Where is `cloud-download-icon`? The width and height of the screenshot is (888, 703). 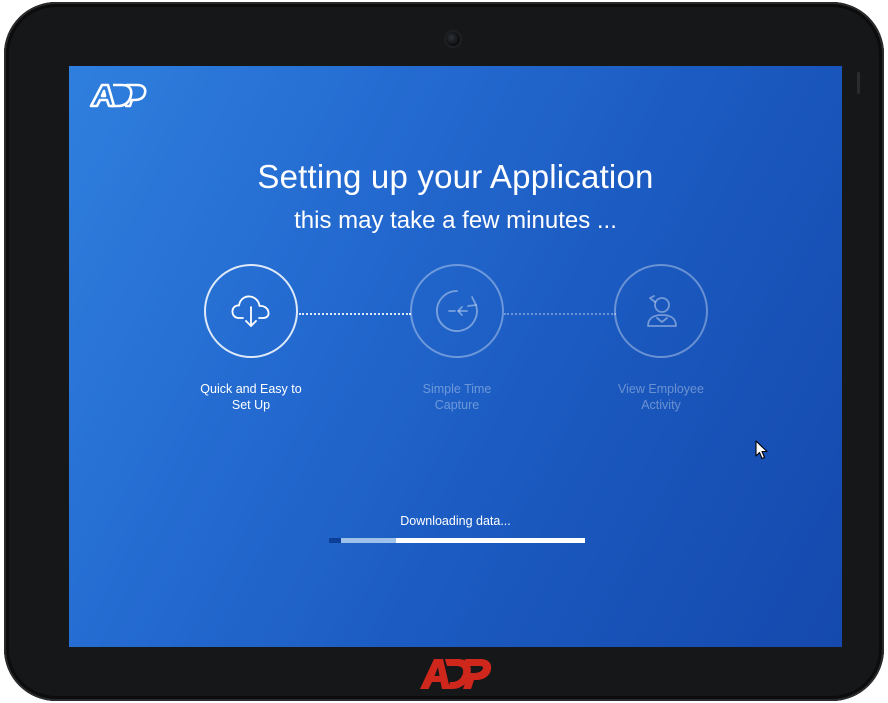 cloud-download-icon is located at coordinates (250, 311).